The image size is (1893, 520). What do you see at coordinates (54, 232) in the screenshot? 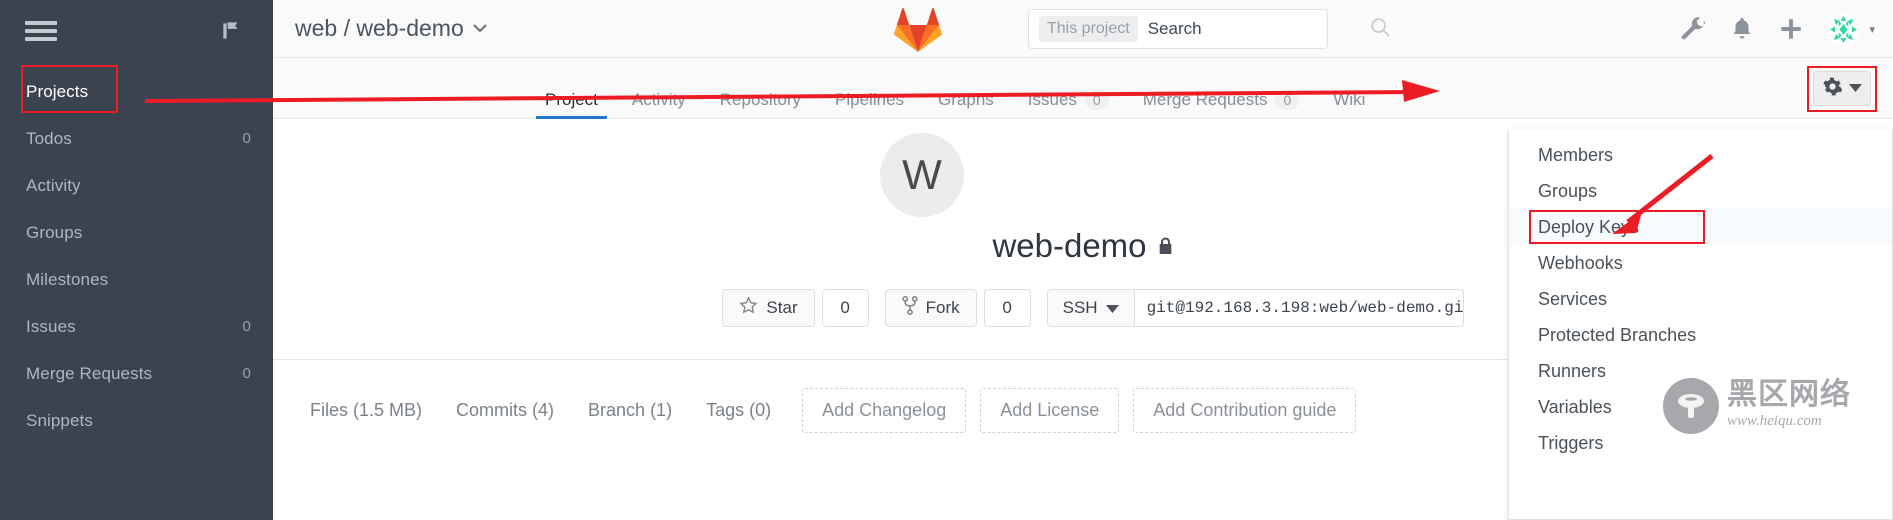
I see `sidebar-item-label: Groups` at bounding box center [54, 232].